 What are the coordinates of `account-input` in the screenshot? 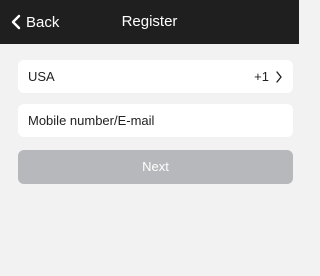 It's located at (155, 120).